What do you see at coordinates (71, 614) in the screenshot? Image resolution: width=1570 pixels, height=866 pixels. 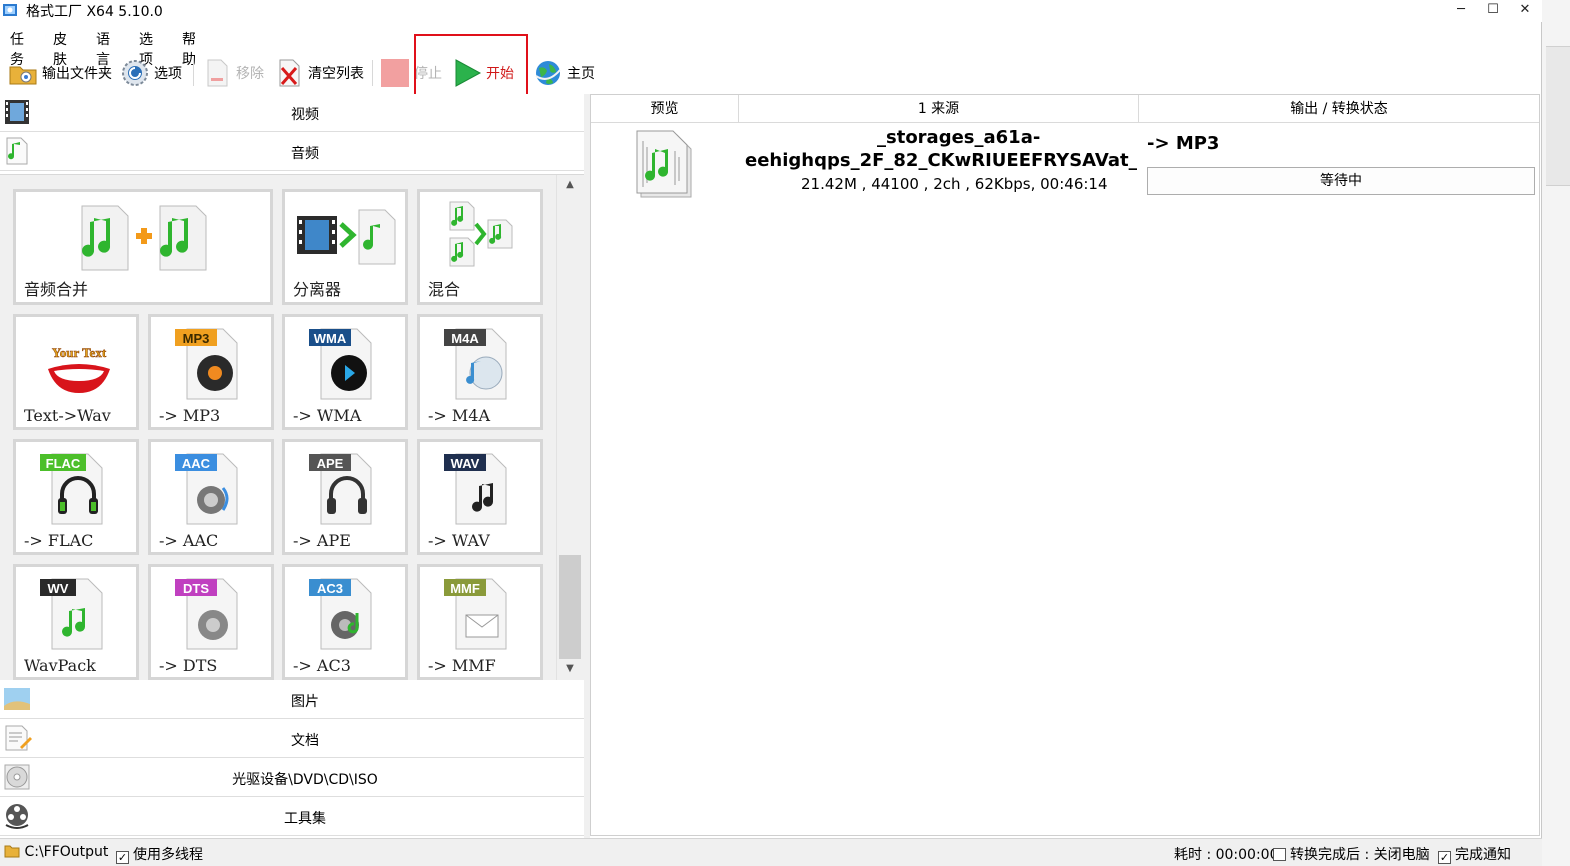 I see `wavpack-file-icon: WV` at bounding box center [71, 614].